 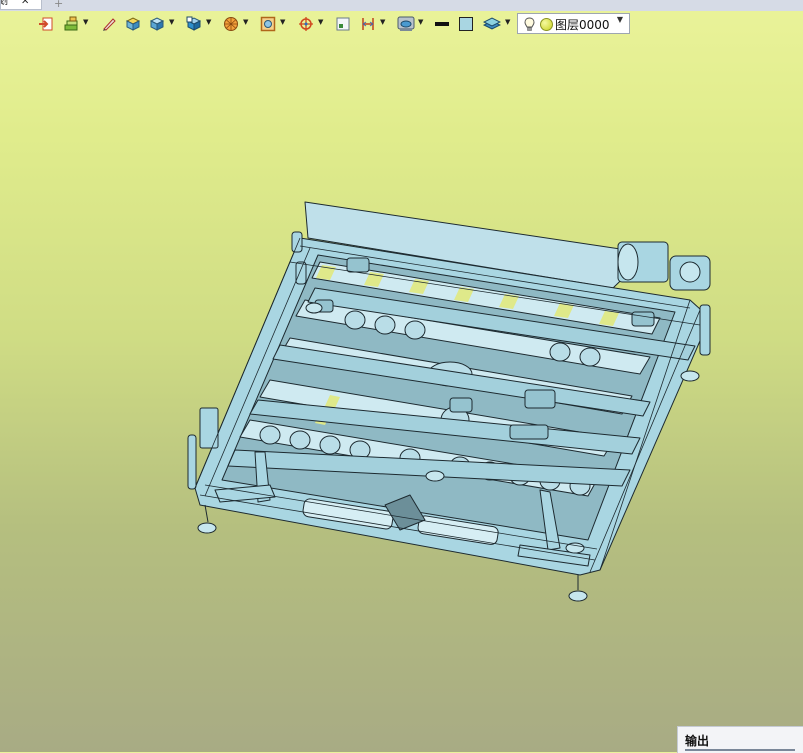 I want to click on output-panel-divider, so click(x=740, y=750).